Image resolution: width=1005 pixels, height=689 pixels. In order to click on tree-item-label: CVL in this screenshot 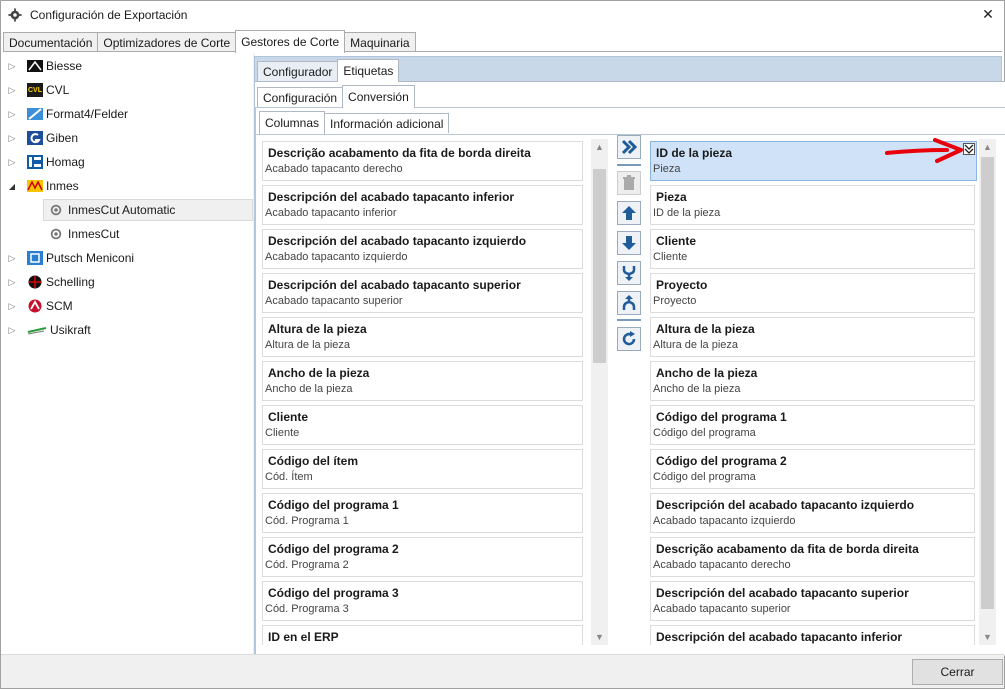, I will do `click(58, 90)`.